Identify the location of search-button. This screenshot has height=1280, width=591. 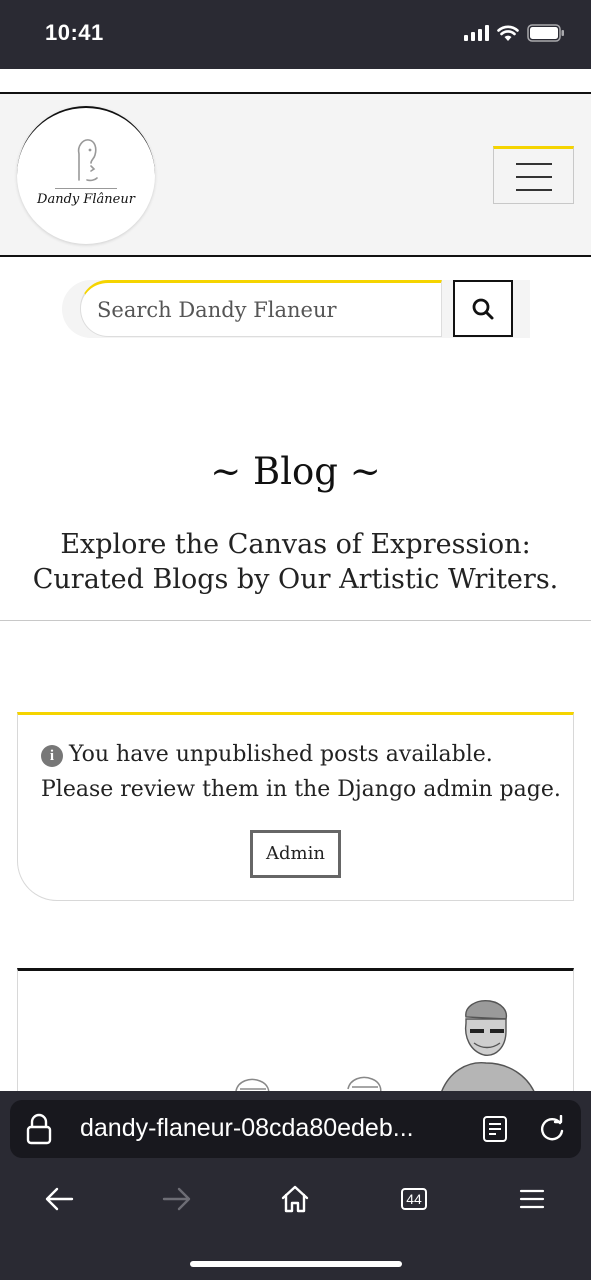
(483, 308).